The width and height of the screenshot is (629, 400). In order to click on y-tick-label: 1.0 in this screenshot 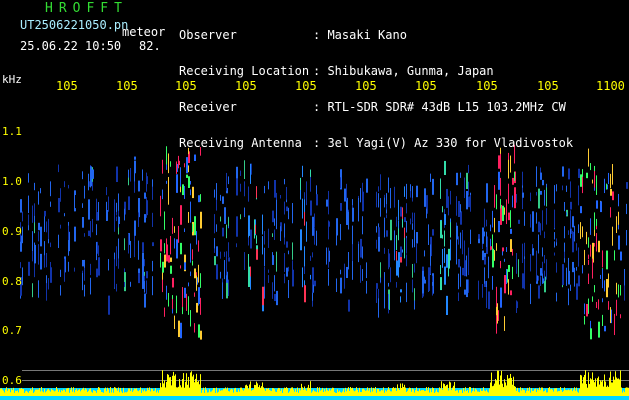, I will do `click(12, 181)`.